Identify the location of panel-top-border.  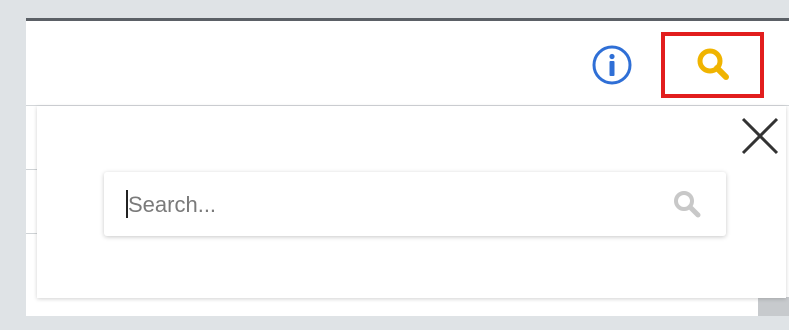
(407, 19).